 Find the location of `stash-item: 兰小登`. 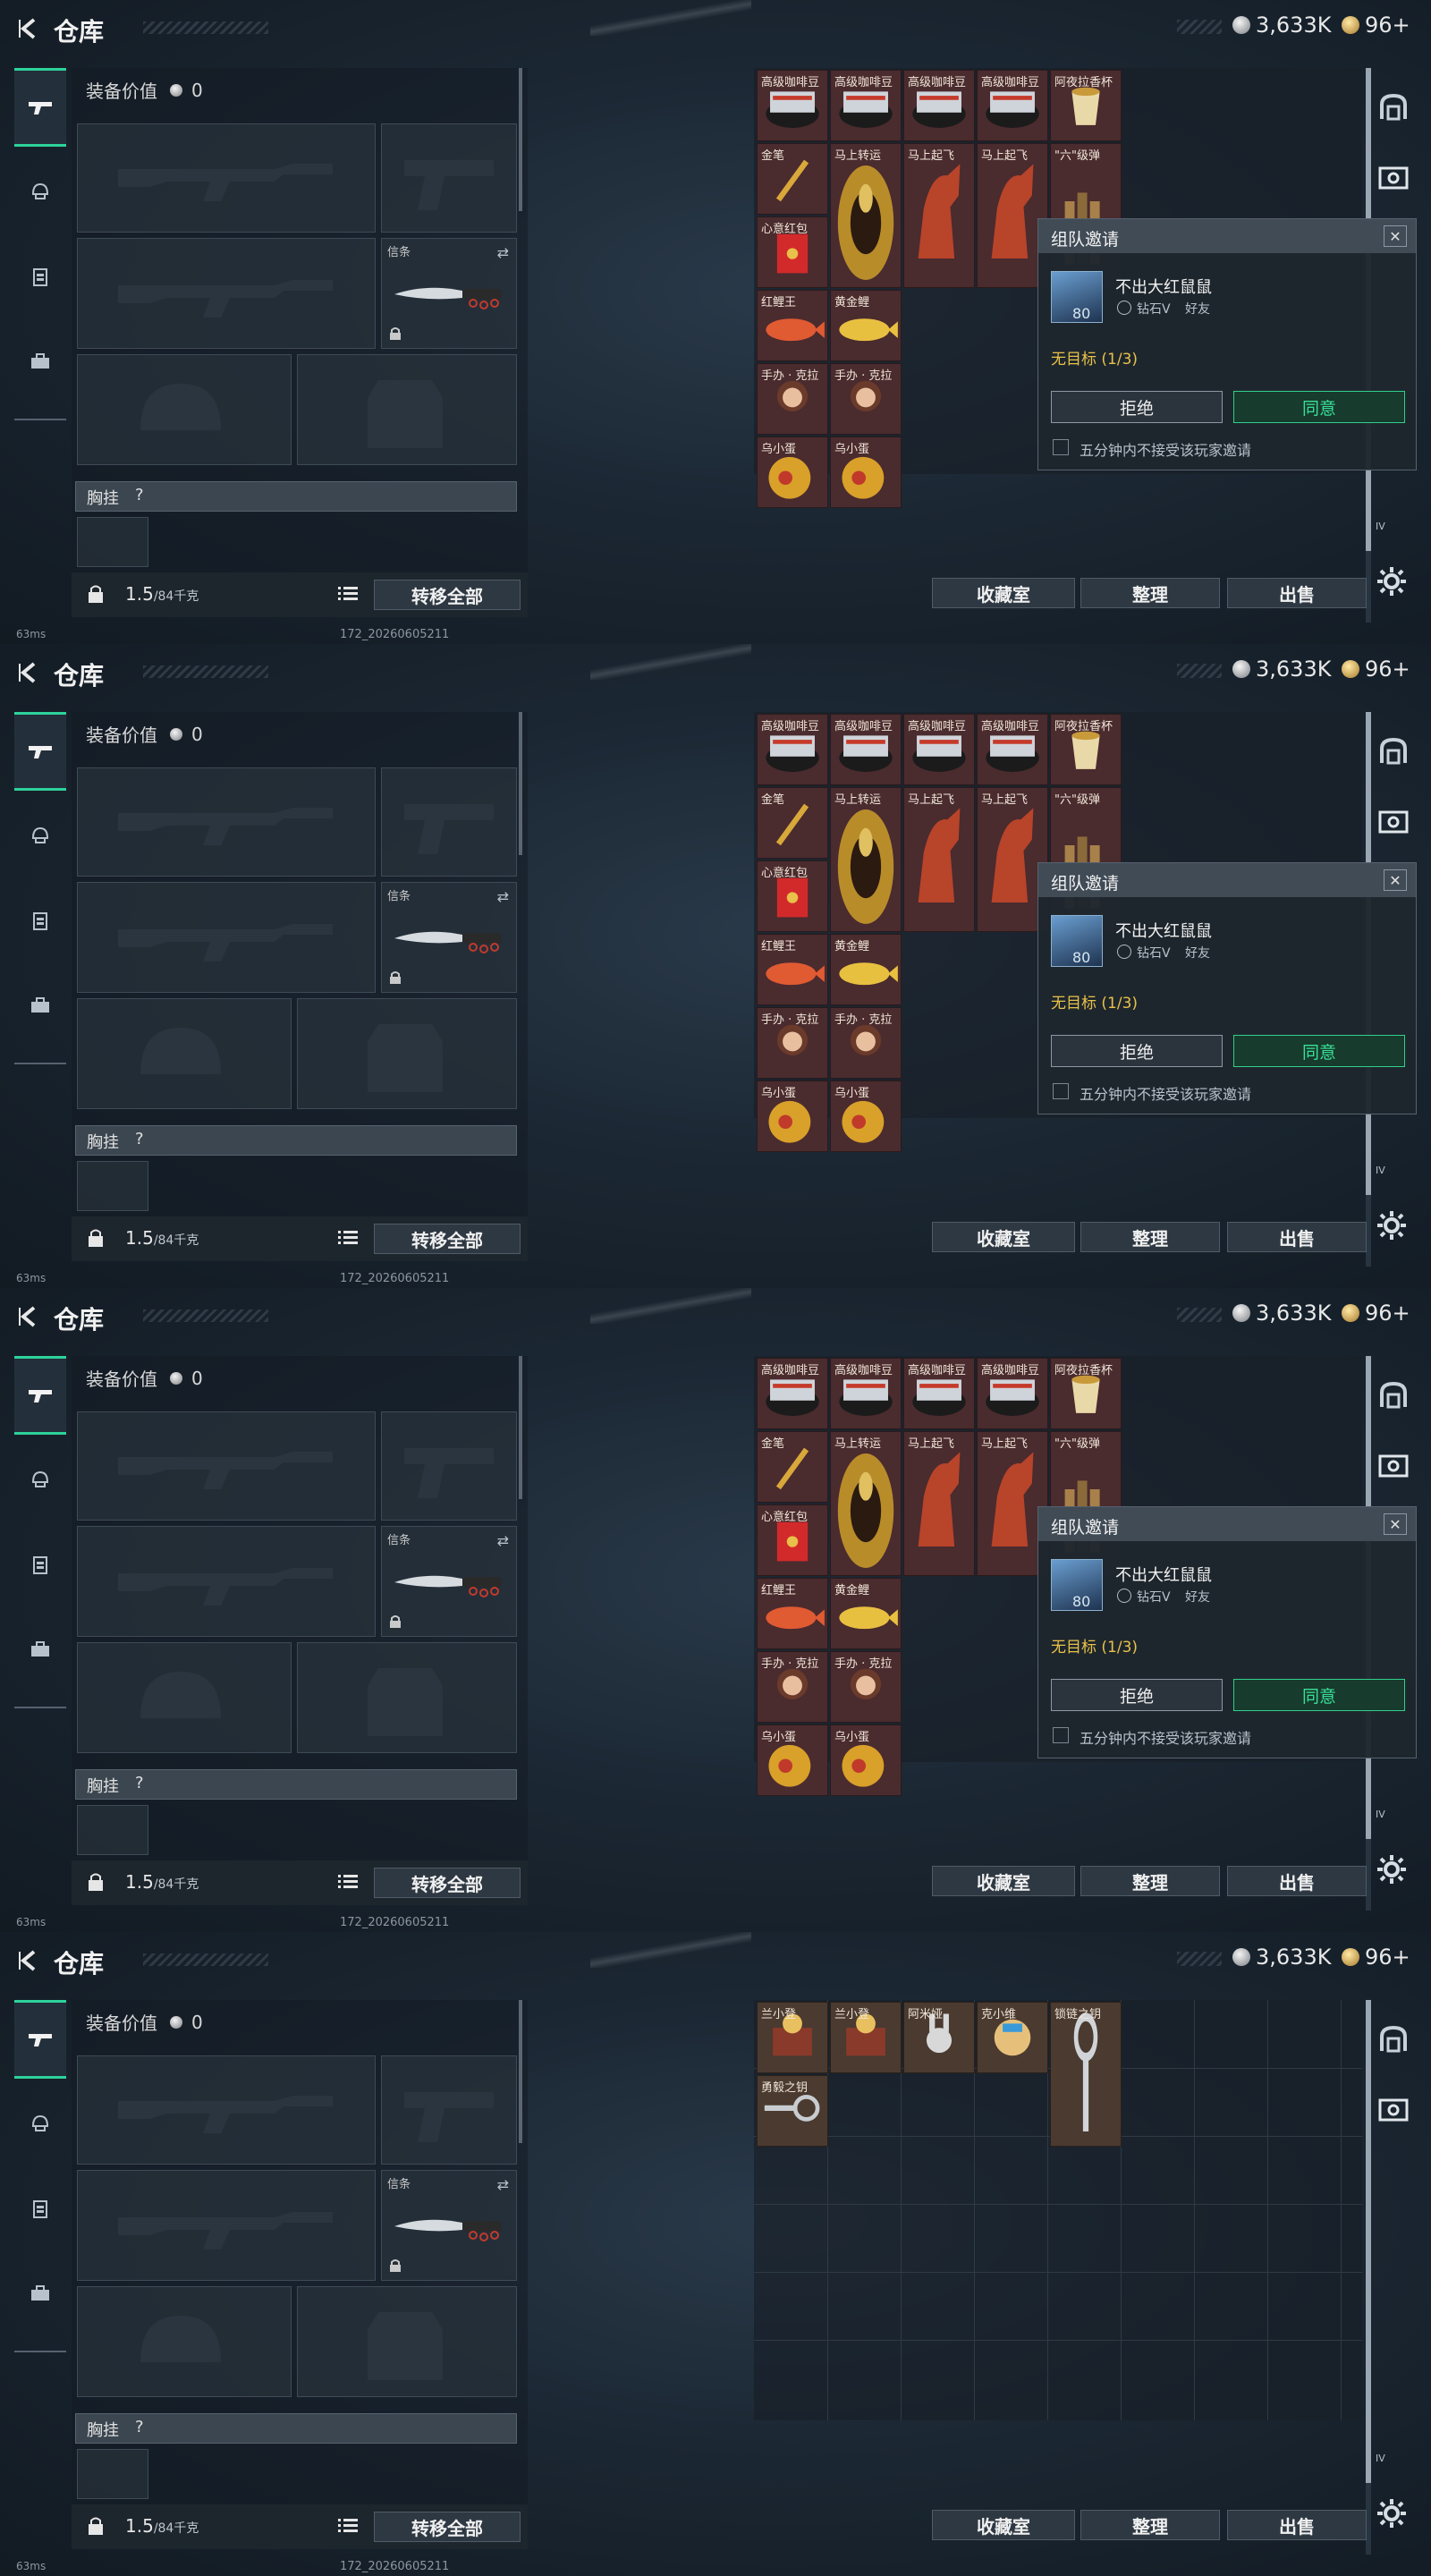

stash-item: 兰小登 is located at coordinates (793, 2037).